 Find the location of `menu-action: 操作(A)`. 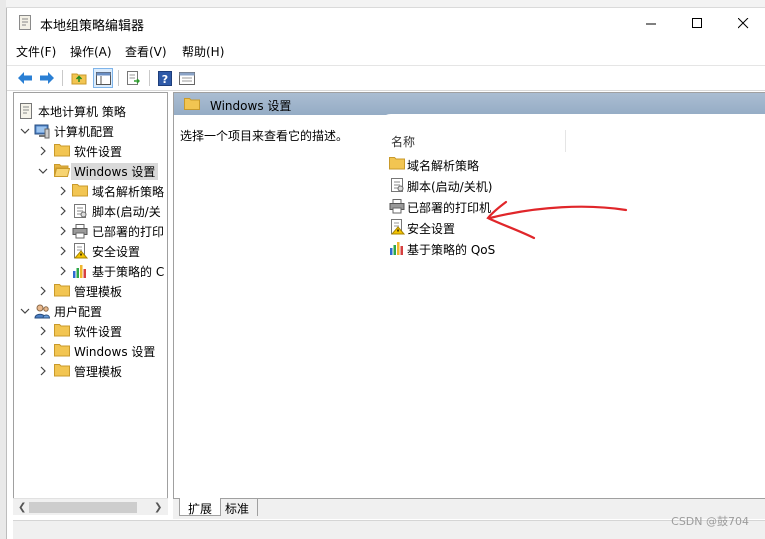

menu-action: 操作(A) is located at coordinates (91, 51).